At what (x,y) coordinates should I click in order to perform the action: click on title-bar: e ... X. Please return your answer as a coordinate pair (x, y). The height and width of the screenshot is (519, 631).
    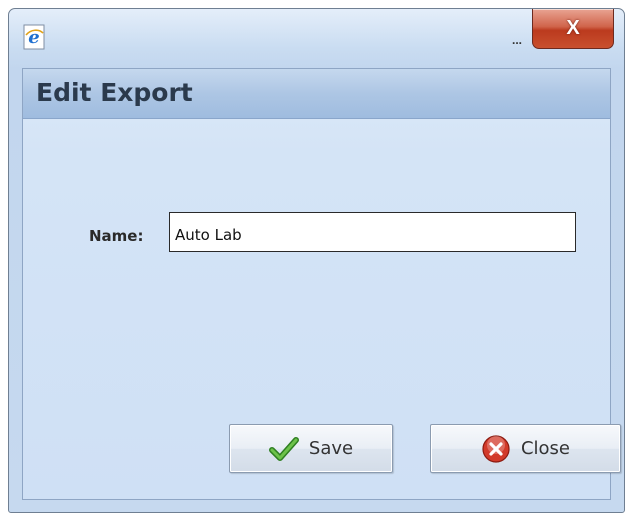
    Looking at the image, I should click on (316, 38).